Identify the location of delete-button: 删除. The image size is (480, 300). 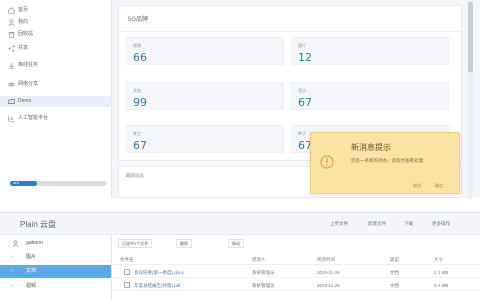
(184, 243).